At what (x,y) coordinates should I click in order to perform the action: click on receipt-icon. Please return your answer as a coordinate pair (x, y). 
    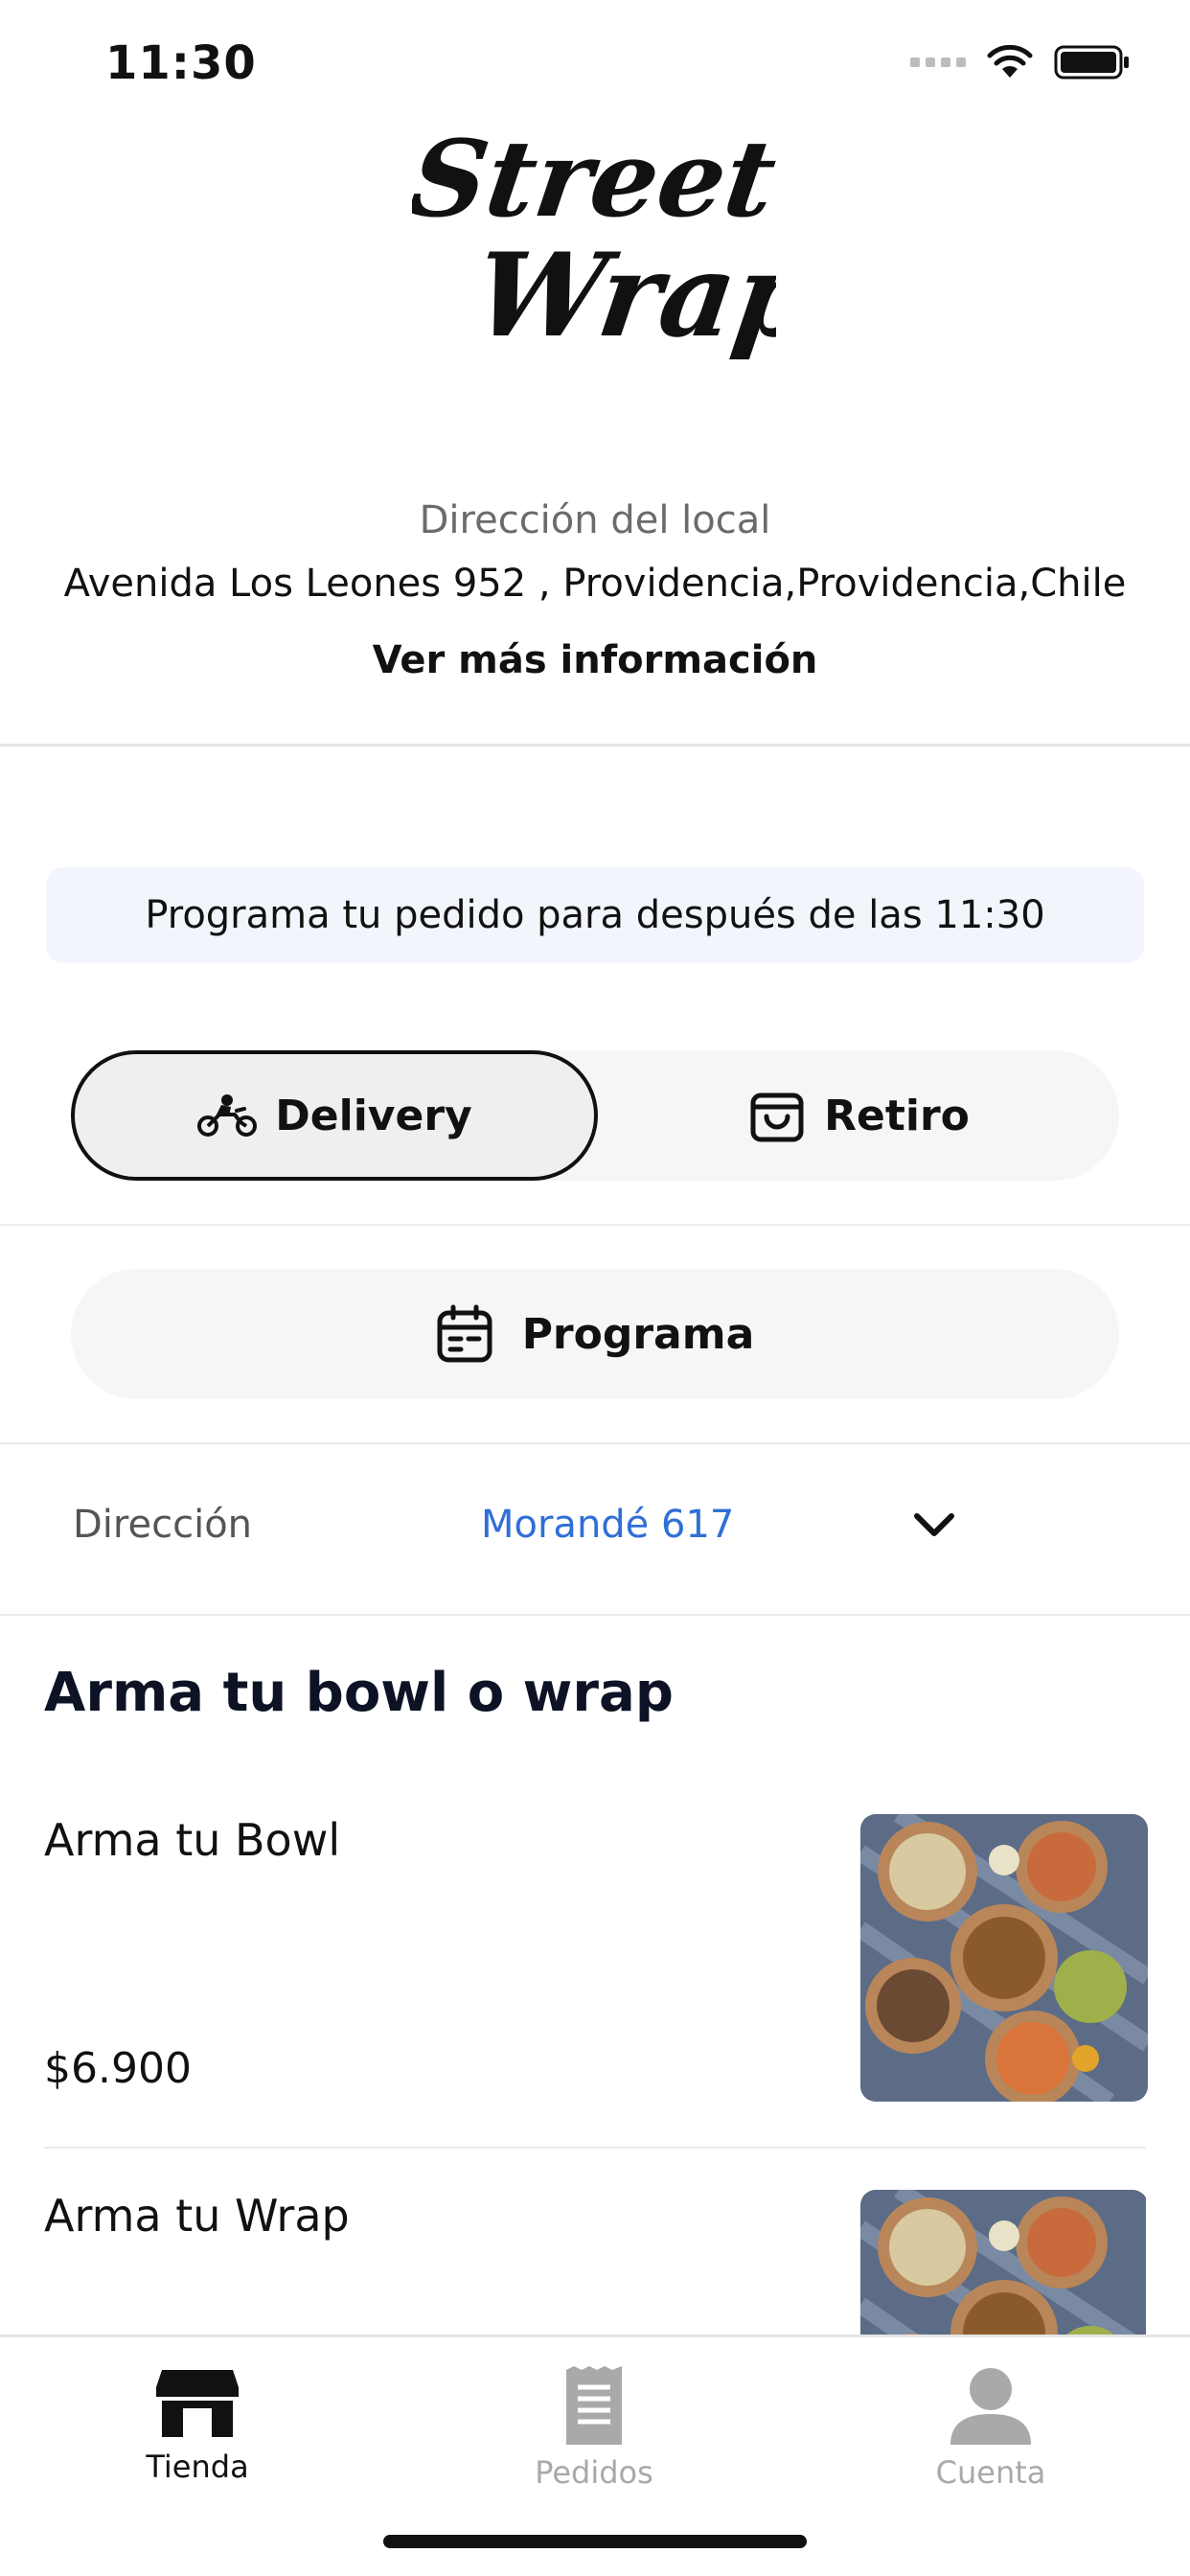
    Looking at the image, I should click on (594, 2405).